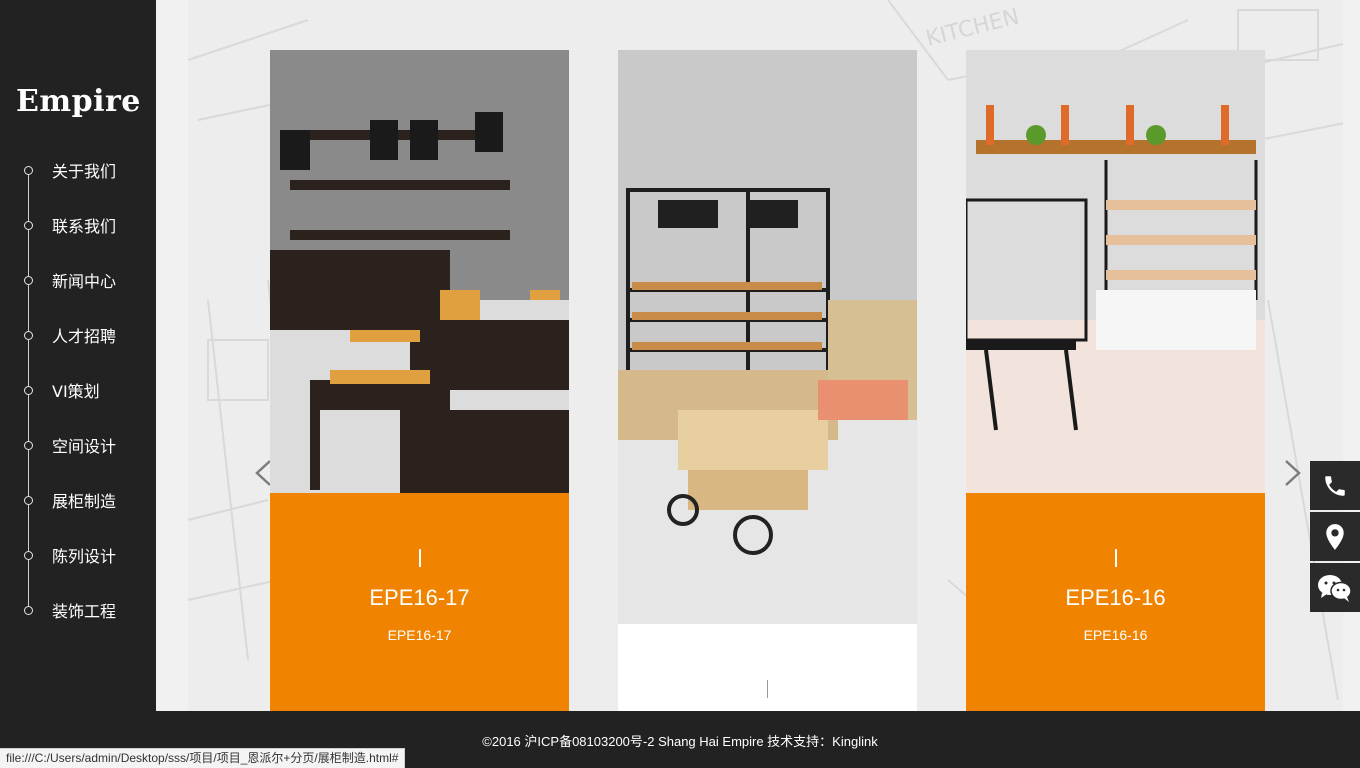 The width and height of the screenshot is (1360, 768). What do you see at coordinates (767, 667) in the screenshot?
I see `product-caption` at bounding box center [767, 667].